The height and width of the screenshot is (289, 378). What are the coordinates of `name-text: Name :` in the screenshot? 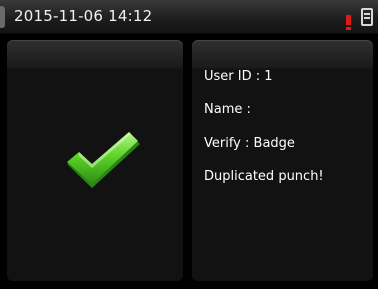 It's located at (227, 109).